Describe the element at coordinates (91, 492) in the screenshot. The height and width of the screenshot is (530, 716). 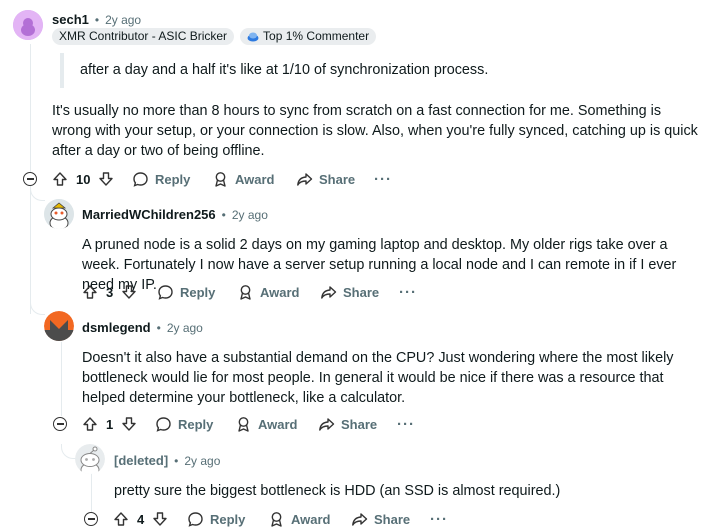
I see `thread-line-deleted` at that location.